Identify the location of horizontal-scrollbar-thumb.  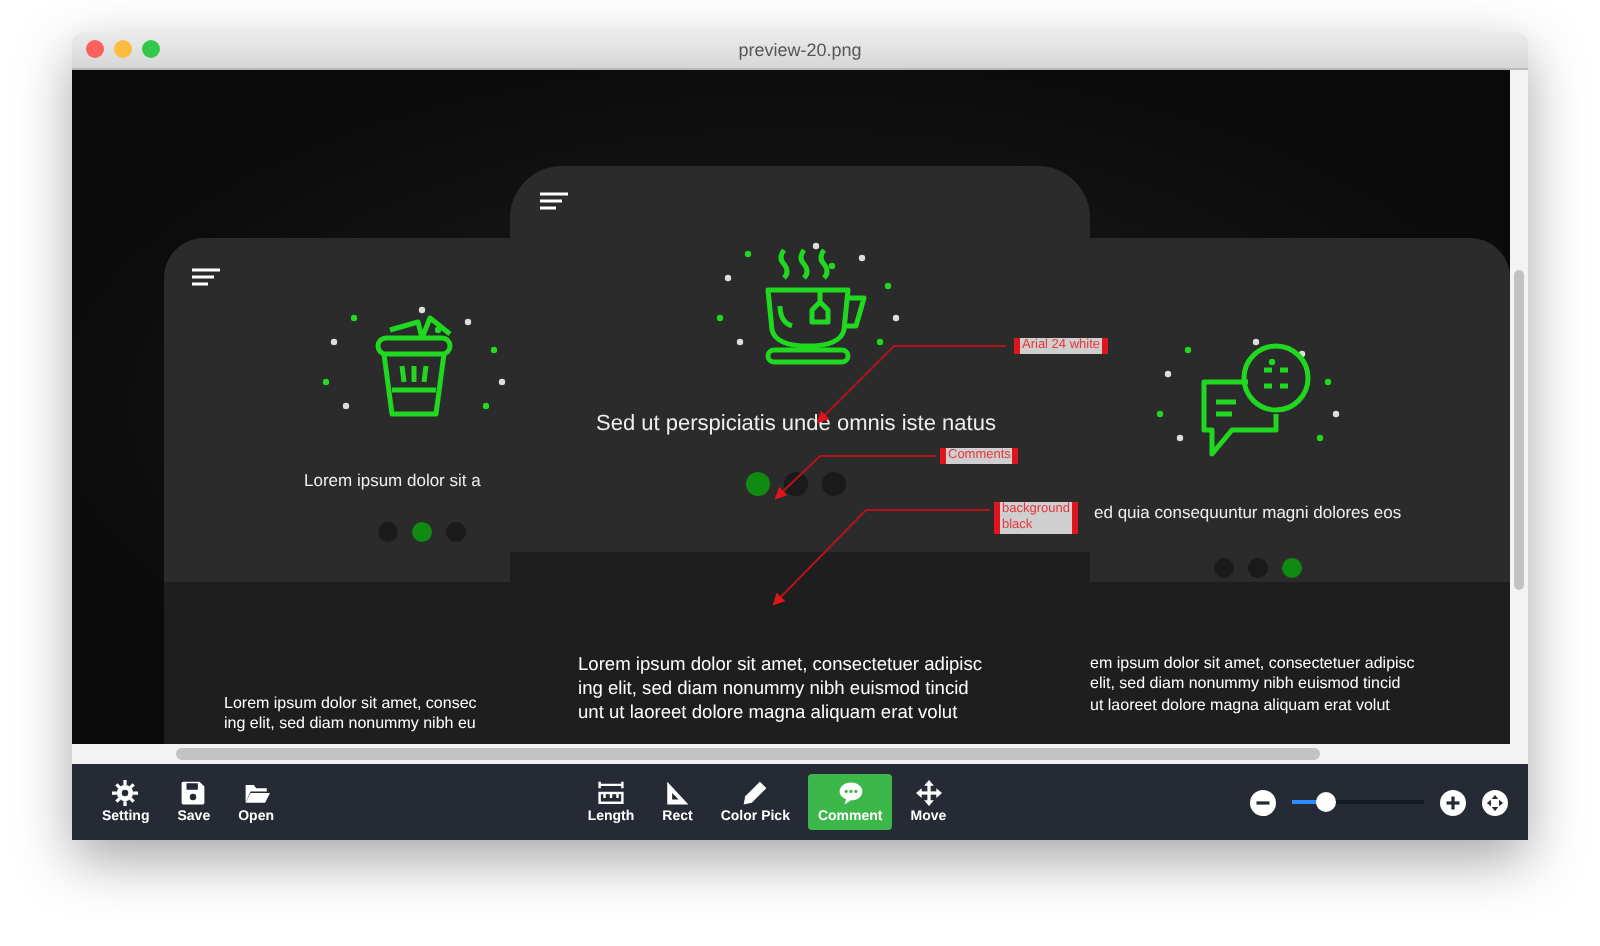
(748, 754).